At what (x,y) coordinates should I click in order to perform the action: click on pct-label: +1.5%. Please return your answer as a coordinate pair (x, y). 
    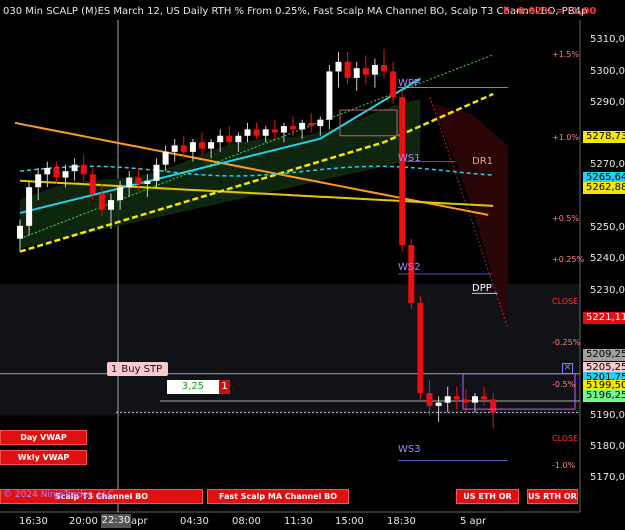
    Looking at the image, I should click on (566, 54).